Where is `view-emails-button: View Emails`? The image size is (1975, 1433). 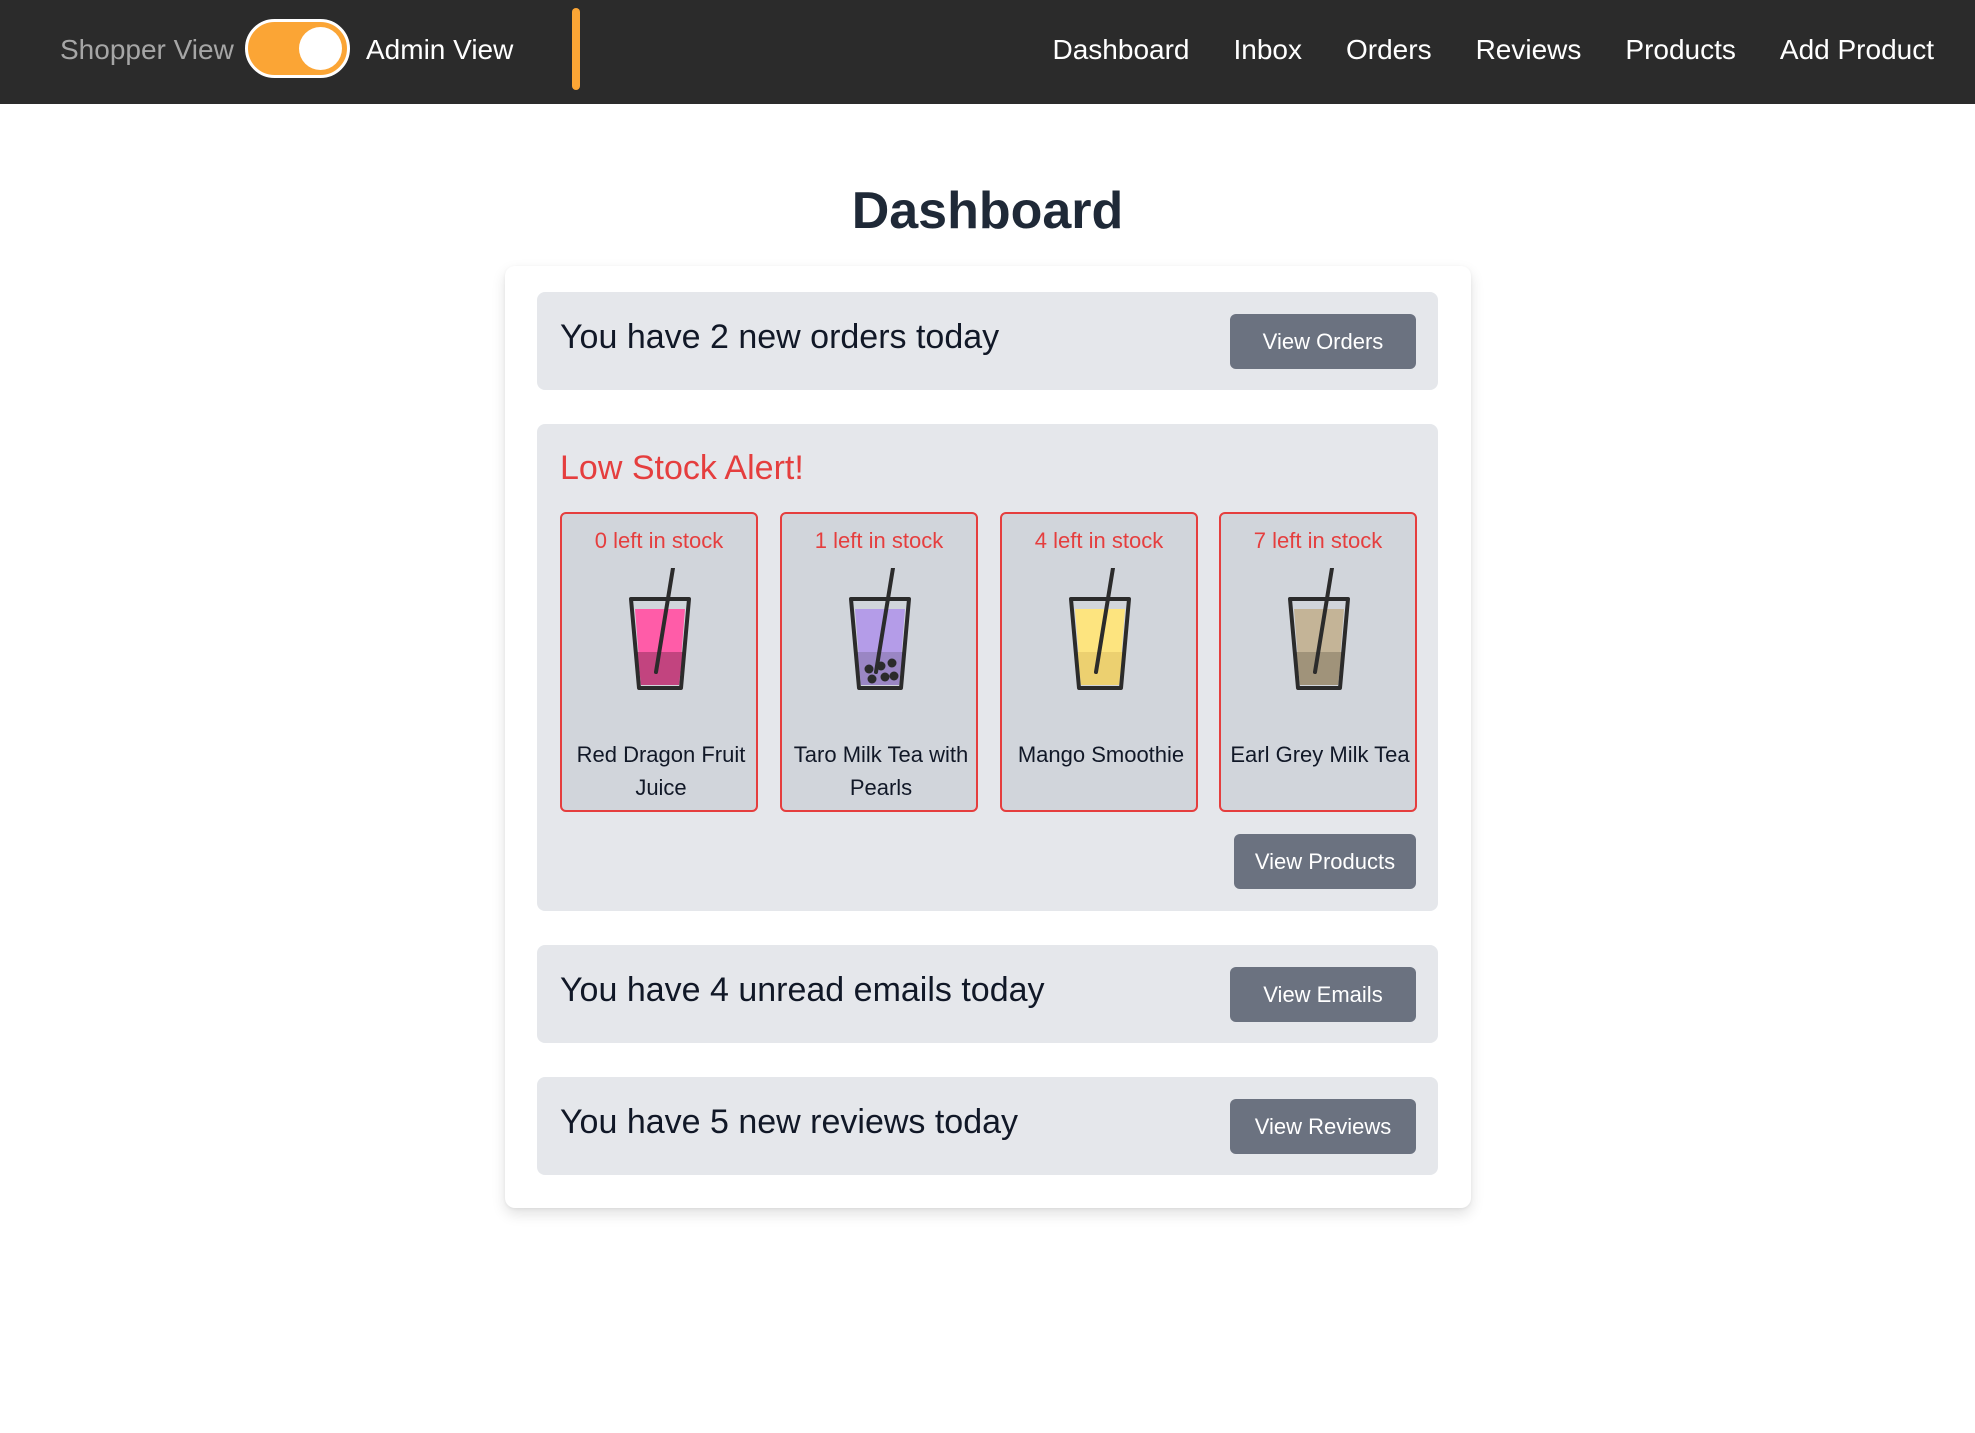
view-emails-button: View Emails is located at coordinates (1323, 994).